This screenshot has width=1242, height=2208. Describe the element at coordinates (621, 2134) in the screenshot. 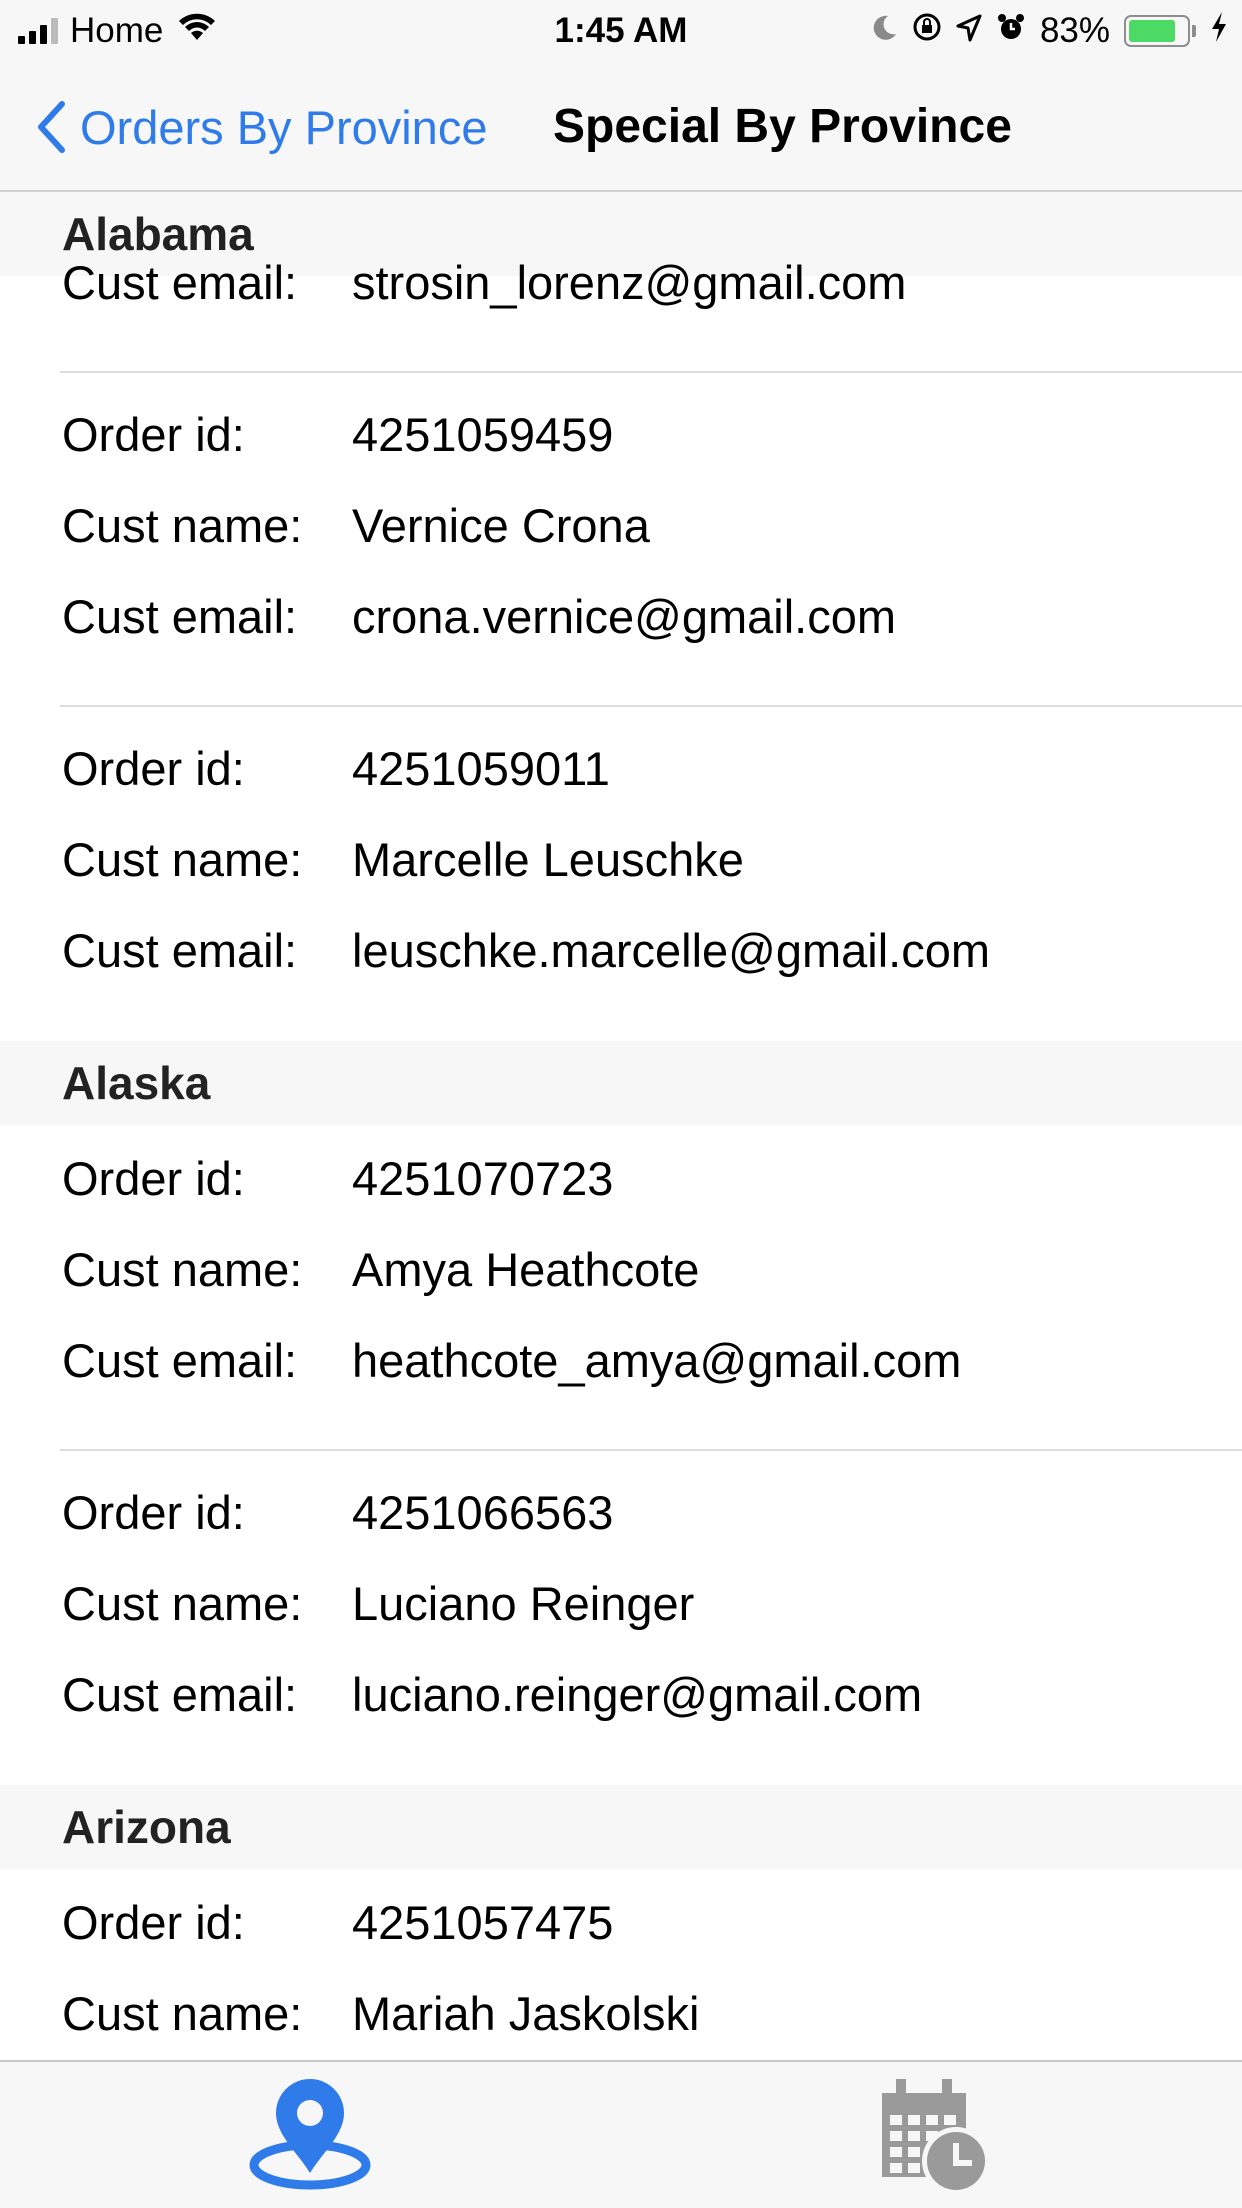

I see `tab-bar` at that location.